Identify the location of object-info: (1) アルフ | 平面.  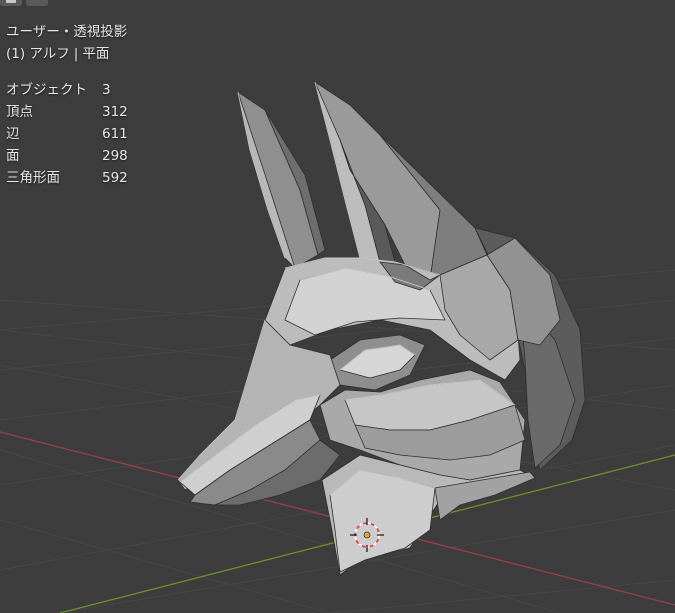
(84, 54).